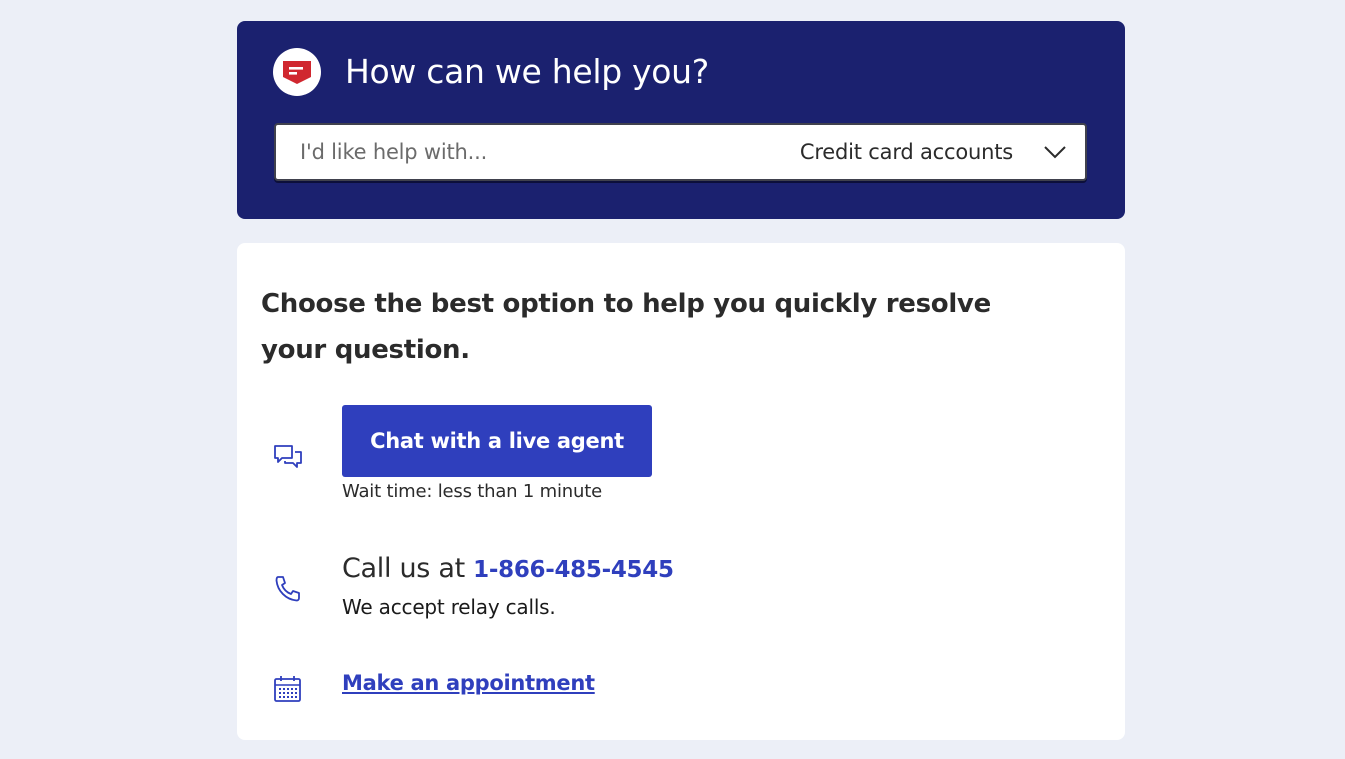  Describe the element at coordinates (573, 570) in the screenshot. I see `phone-number-link: 1-866-485-4545` at that location.